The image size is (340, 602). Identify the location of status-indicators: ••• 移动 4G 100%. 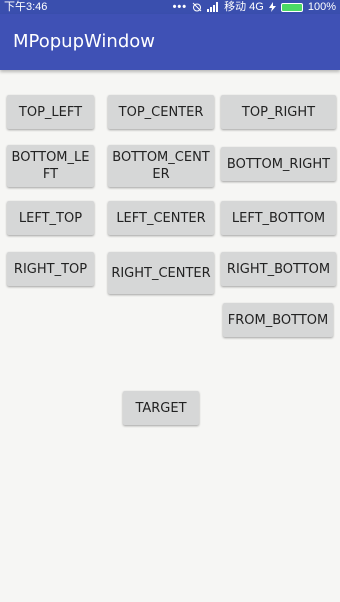
(254, 7).